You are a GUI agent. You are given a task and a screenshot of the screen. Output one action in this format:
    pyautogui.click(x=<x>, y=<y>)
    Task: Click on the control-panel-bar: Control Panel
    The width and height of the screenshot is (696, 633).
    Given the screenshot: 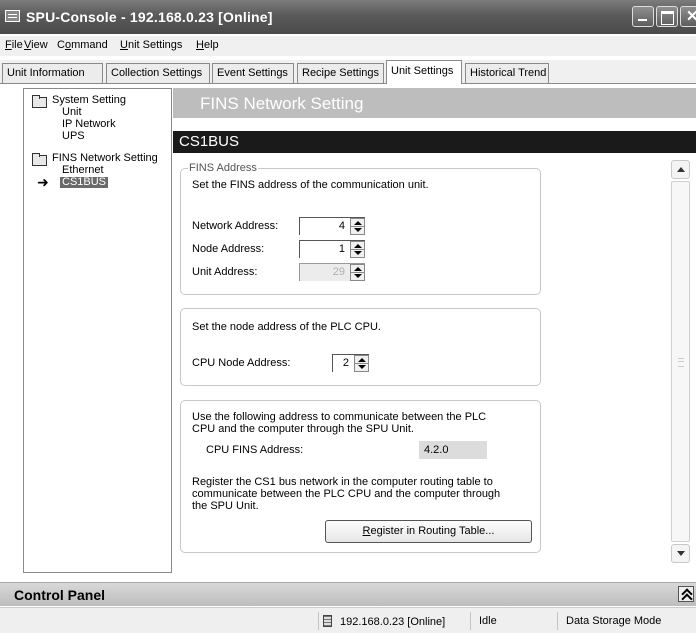 What is the action you would take?
    pyautogui.click(x=348, y=594)
    